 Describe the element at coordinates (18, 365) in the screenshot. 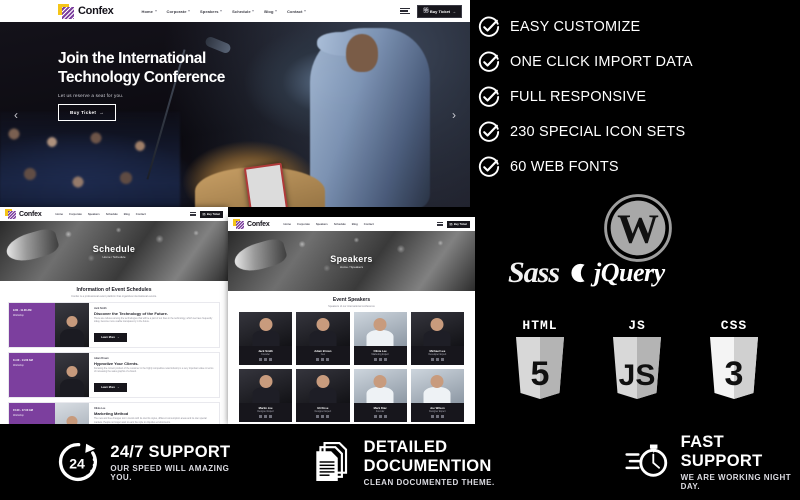

I see `schedule-kind: Workshop` at that location.